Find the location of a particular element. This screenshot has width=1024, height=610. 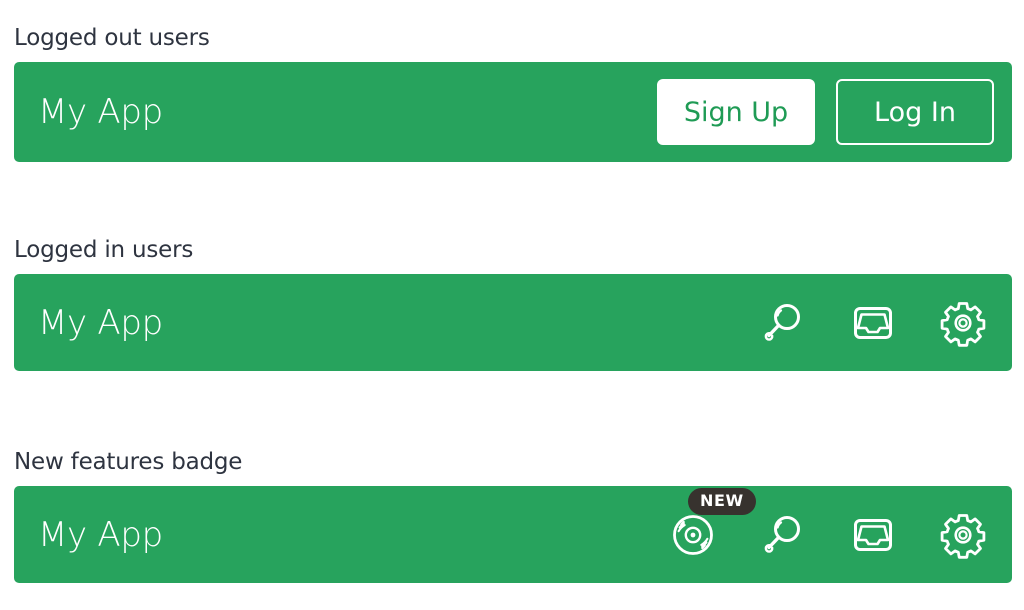

section-title-new-features: New features badge is located at coordinates (128, 462).